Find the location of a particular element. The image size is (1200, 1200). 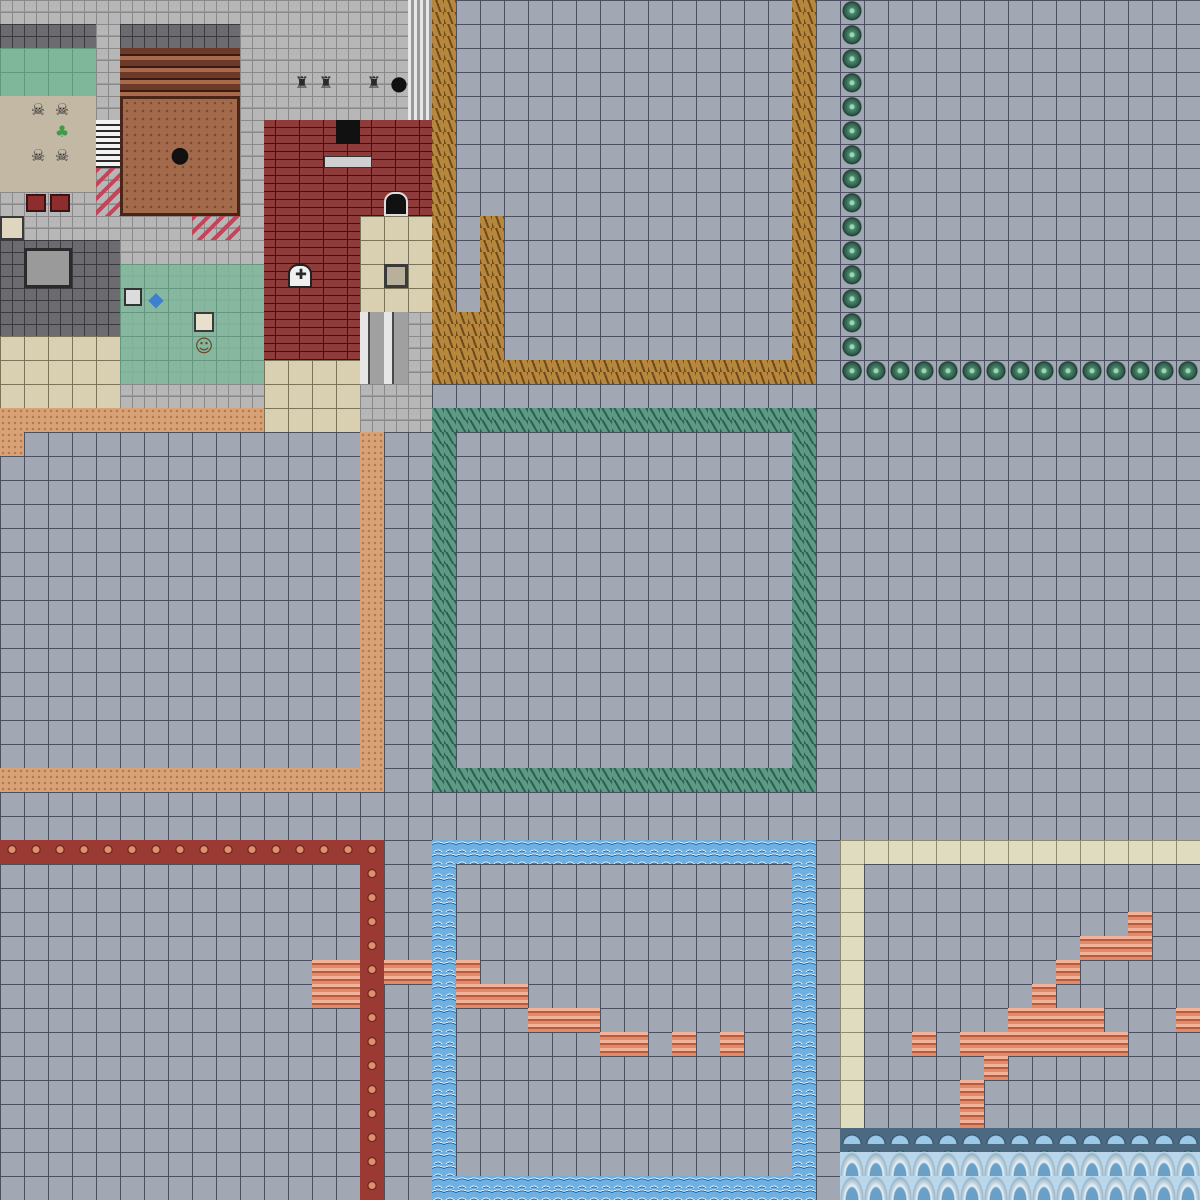

green-carpet is located at coordinates (48, 72).